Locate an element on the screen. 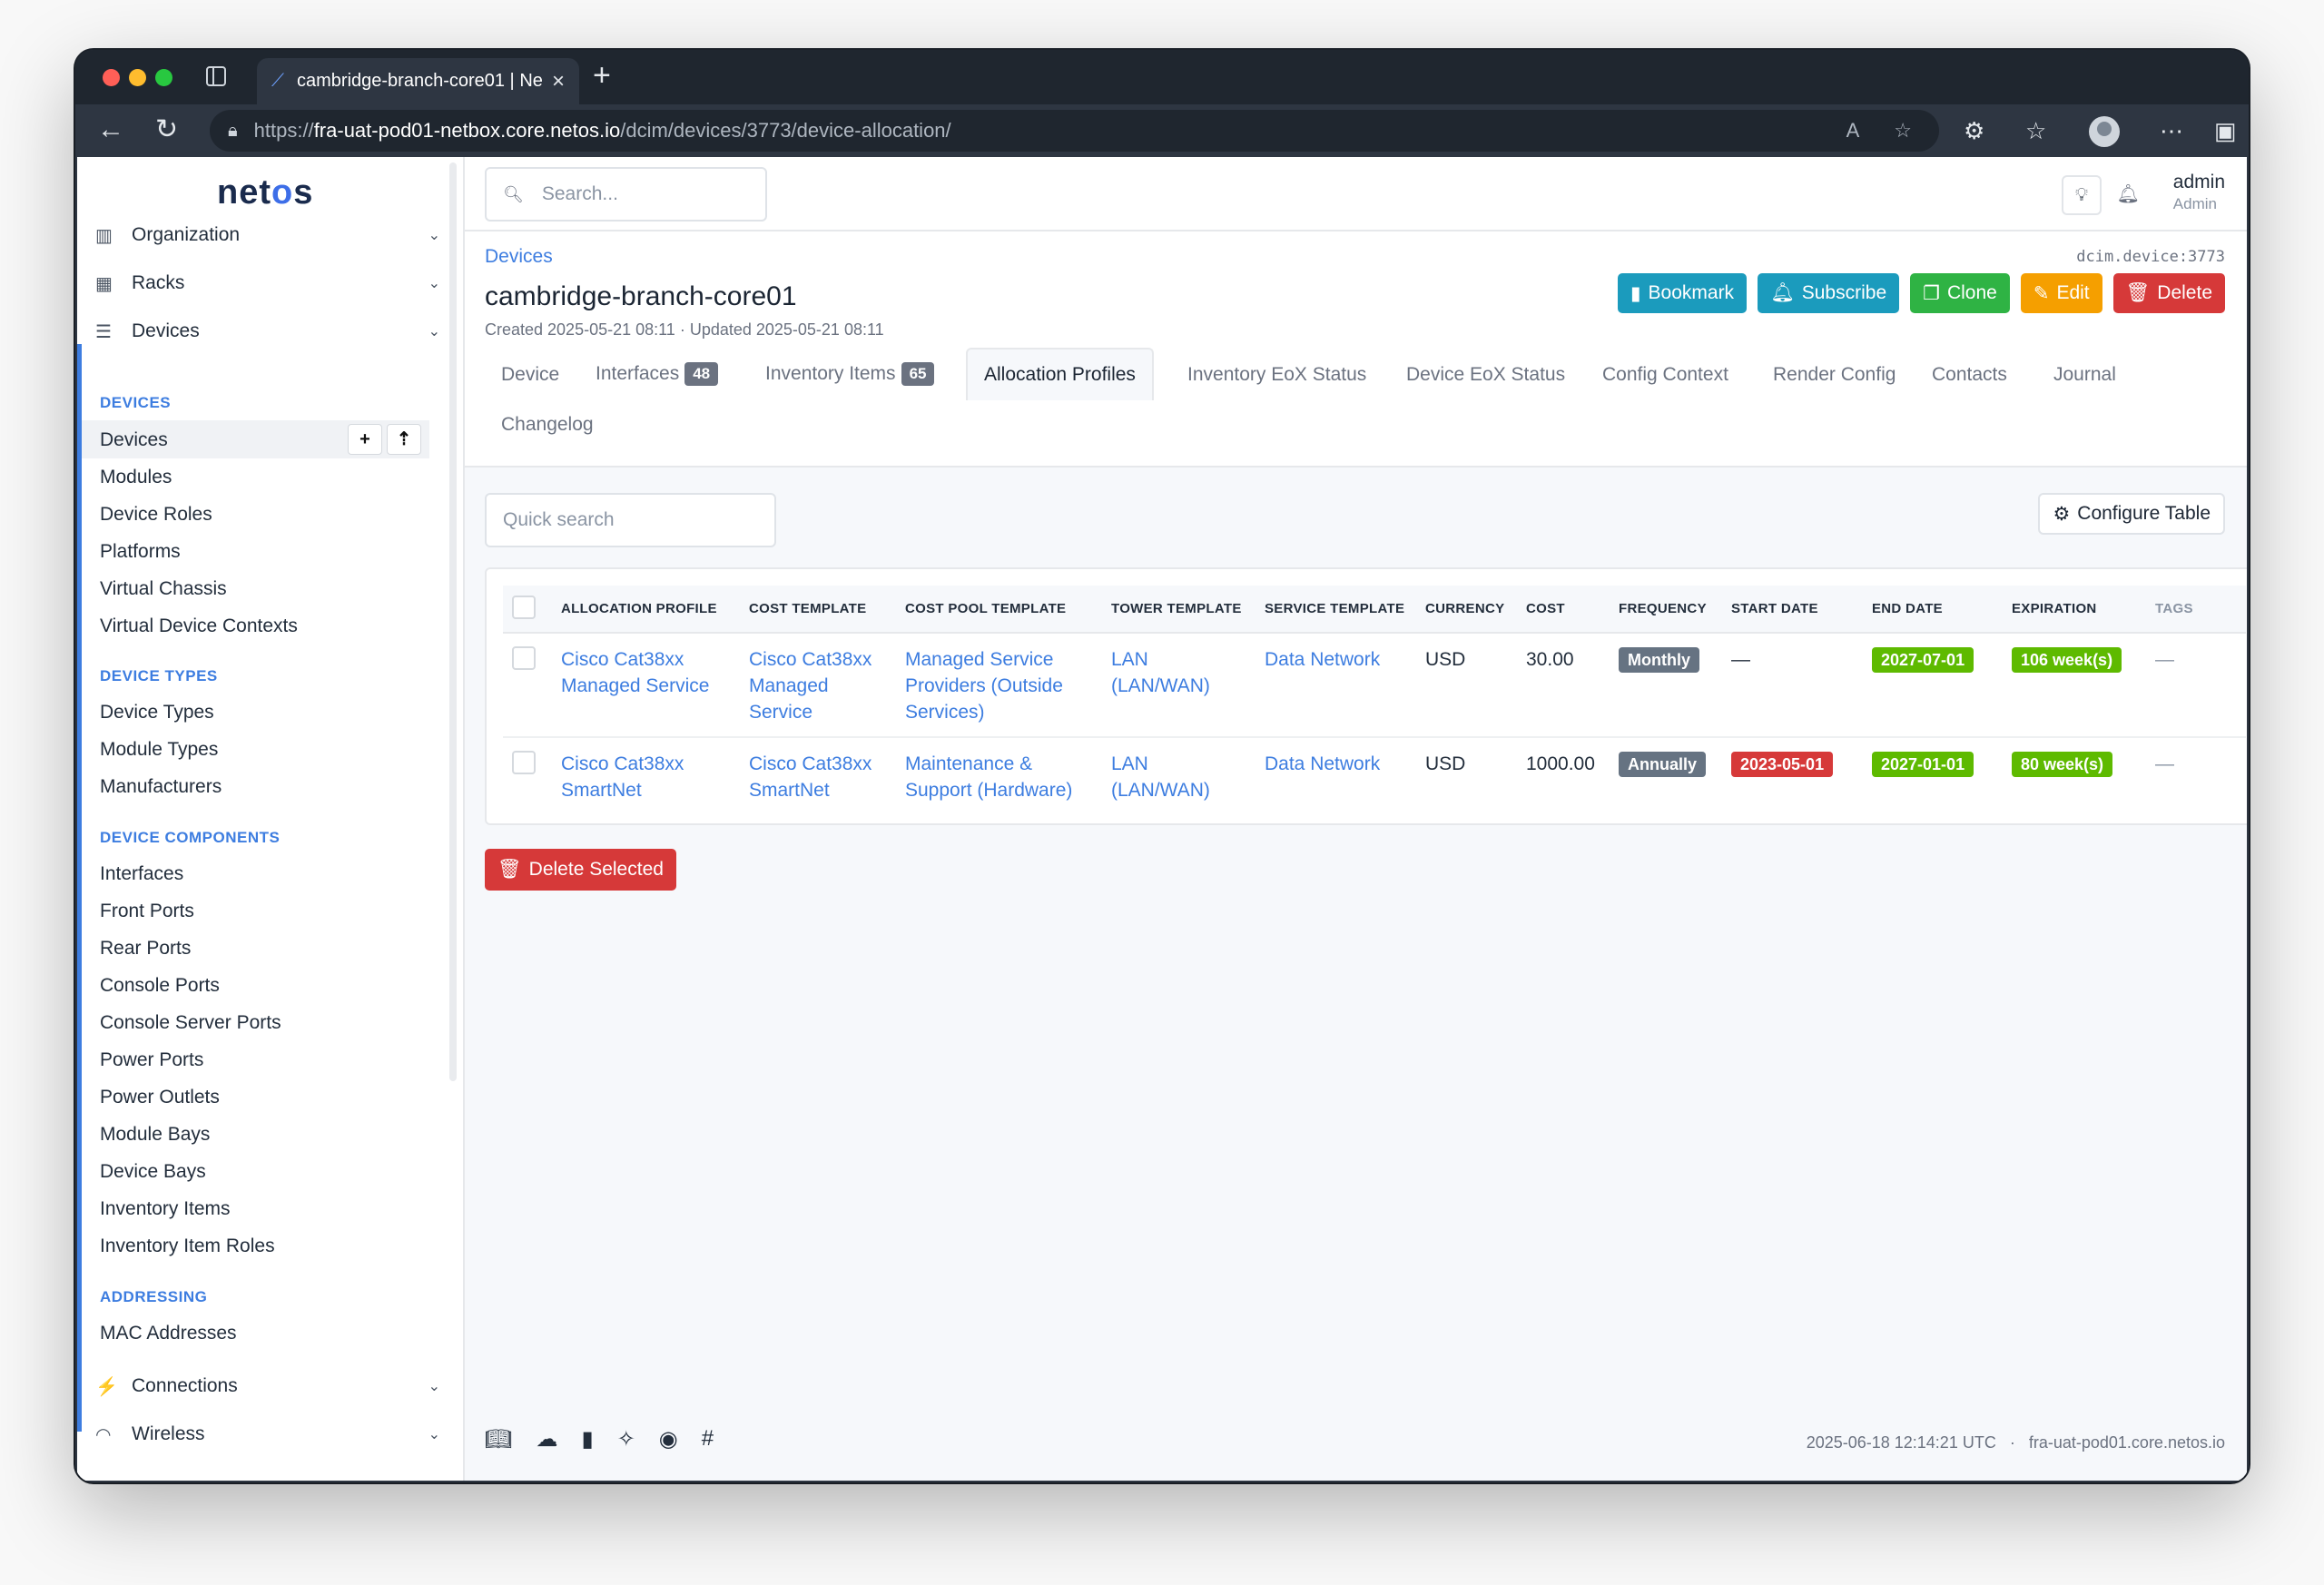 The image size is (2324, 1585). sidebar-item-power-ports: Power Ports is located at coordinates (151, 1060).